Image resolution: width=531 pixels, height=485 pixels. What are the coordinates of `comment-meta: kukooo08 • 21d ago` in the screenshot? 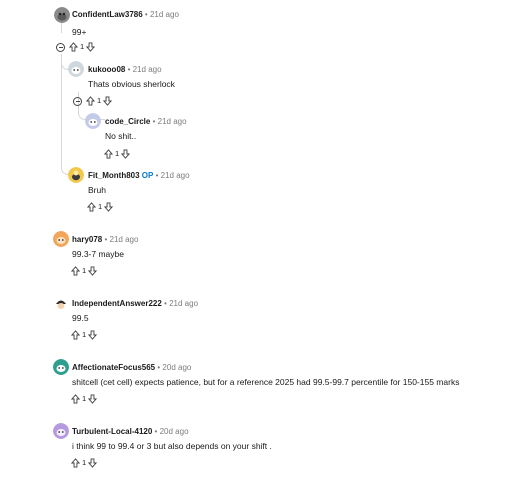 It's located at (125, 70).